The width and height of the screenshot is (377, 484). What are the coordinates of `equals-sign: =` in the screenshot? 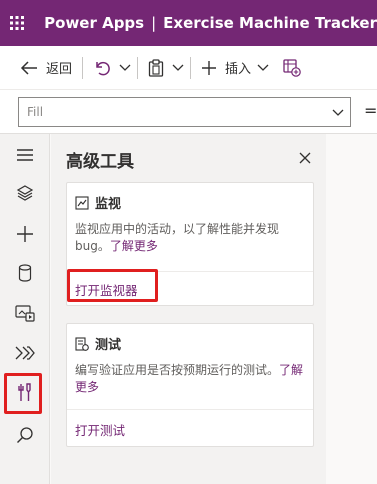 It's located at (370, 110).